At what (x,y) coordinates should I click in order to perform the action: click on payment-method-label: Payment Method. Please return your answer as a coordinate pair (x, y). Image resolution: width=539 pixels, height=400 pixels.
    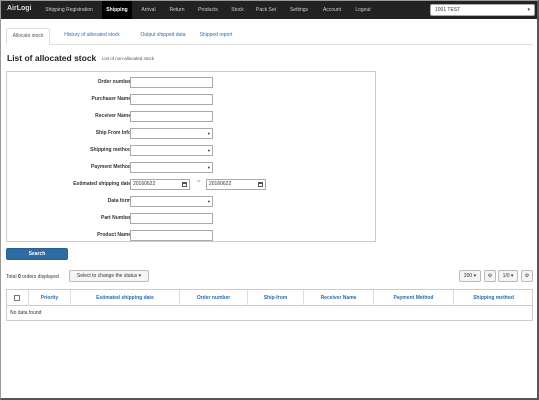
    Looking at the image, I should click on (110, 167).